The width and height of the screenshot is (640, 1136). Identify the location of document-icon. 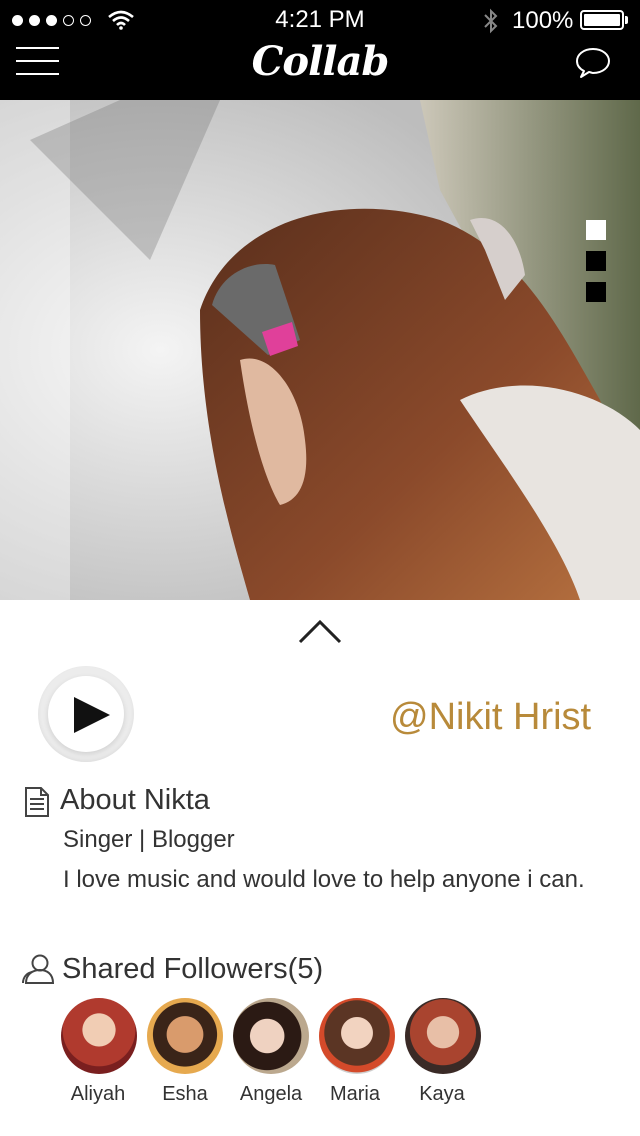
(37, 802).